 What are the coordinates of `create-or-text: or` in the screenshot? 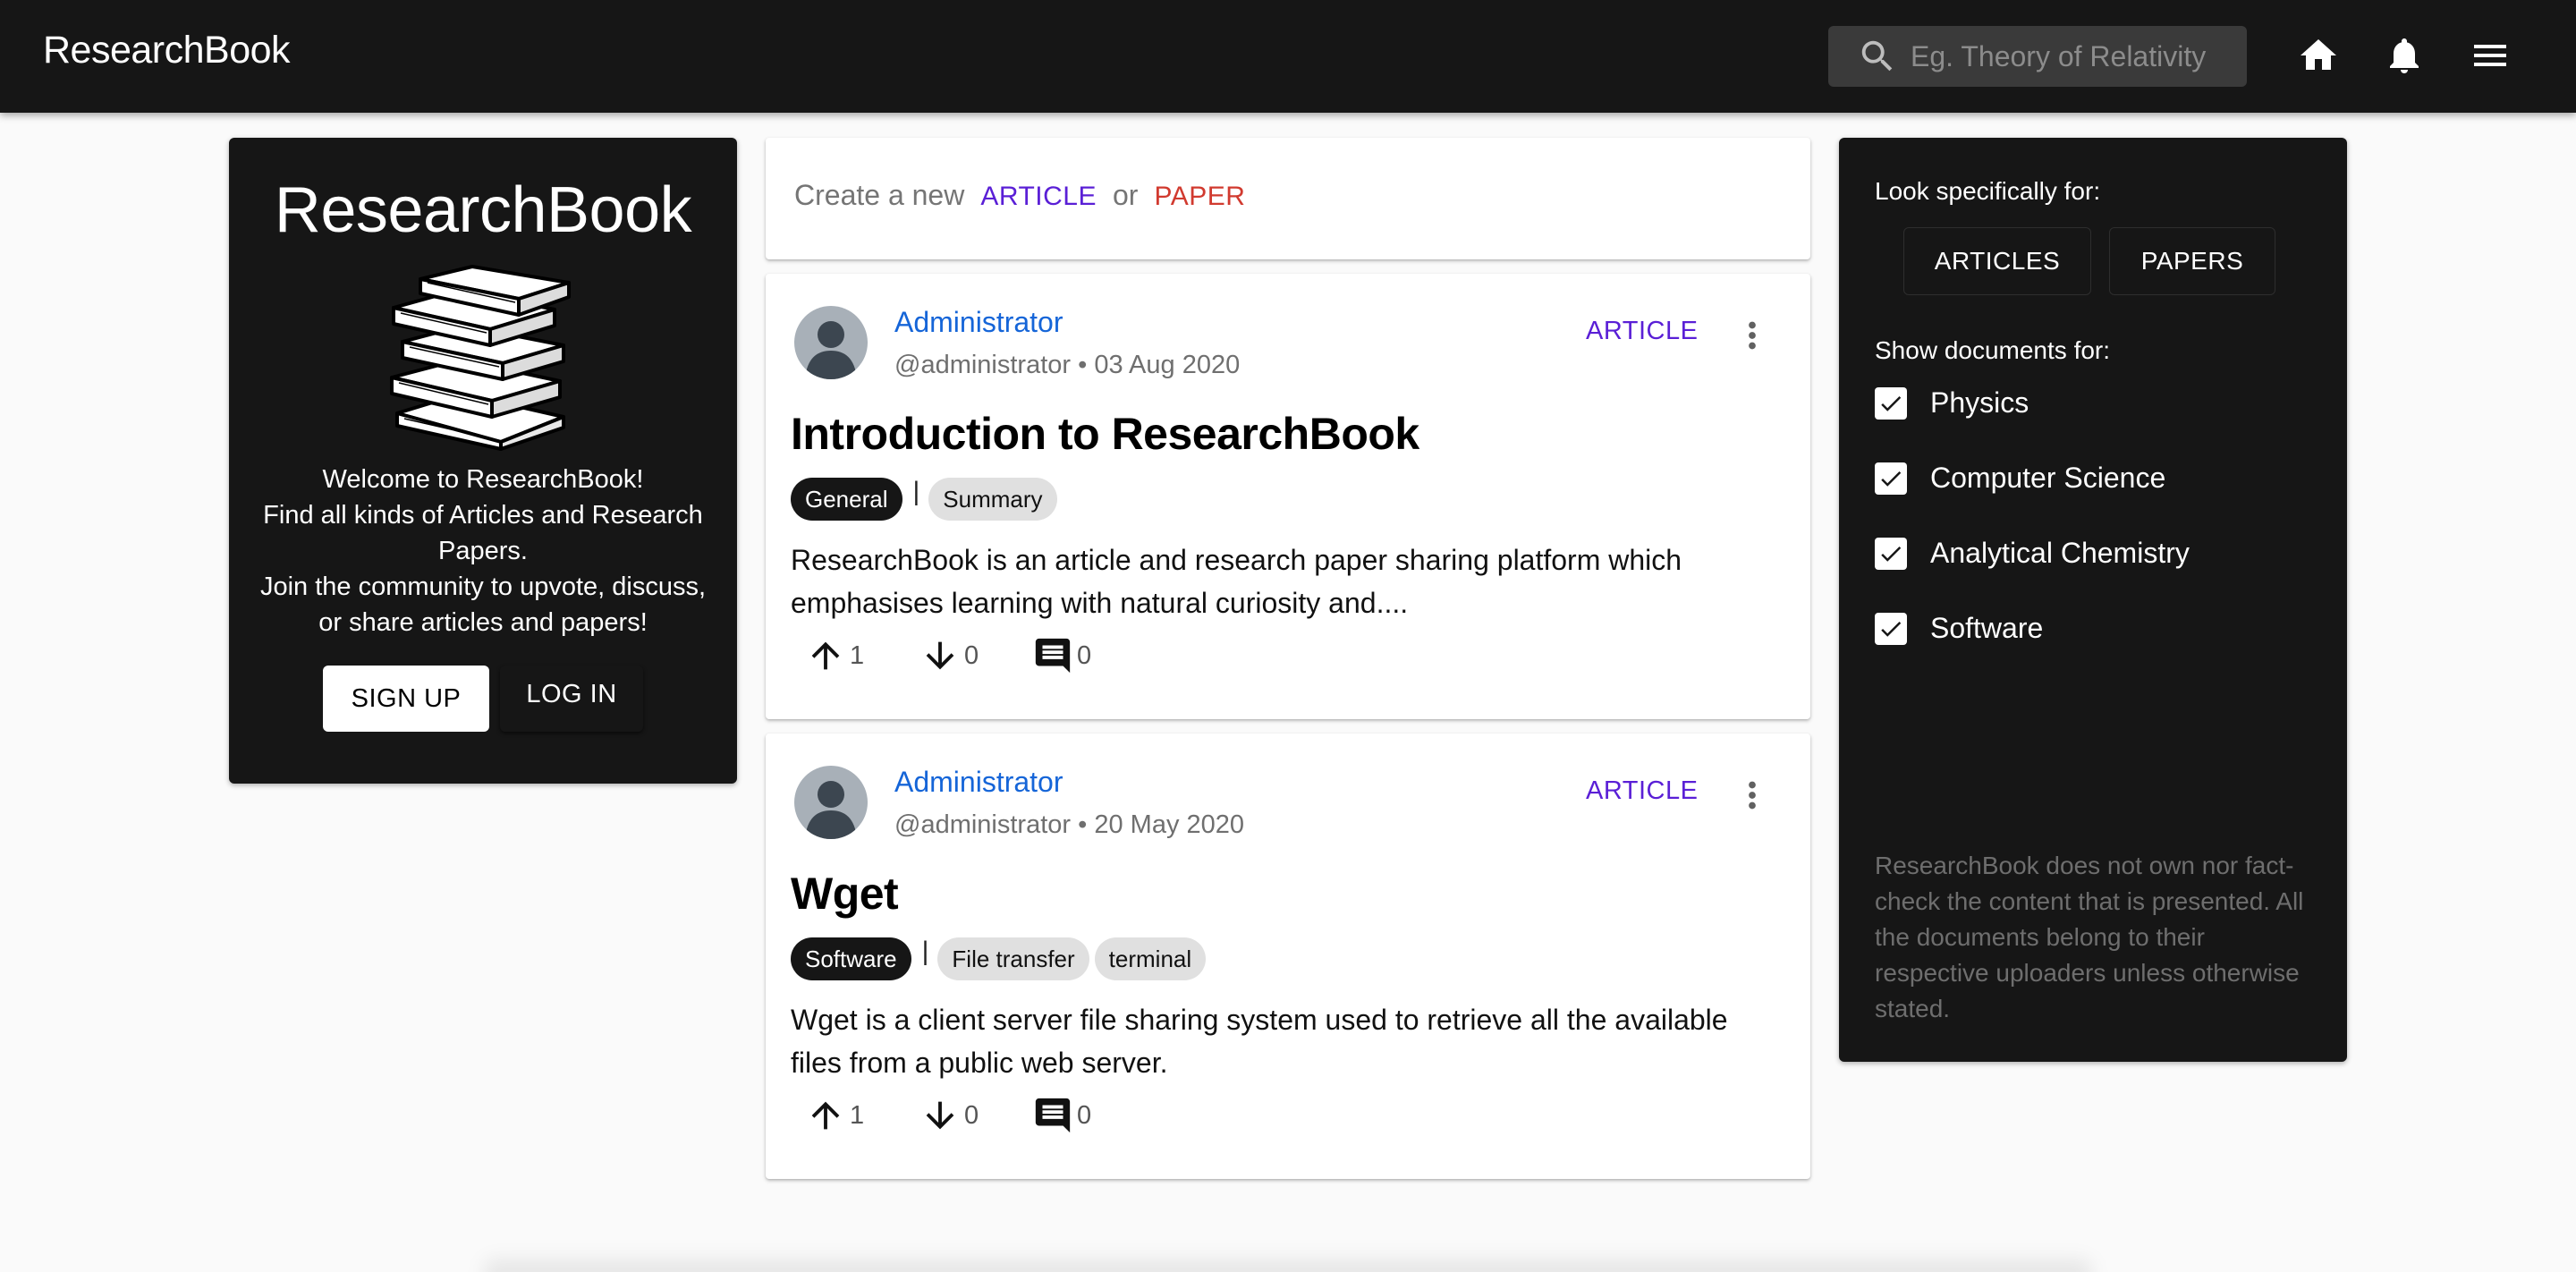 It's located at (1125, 195).